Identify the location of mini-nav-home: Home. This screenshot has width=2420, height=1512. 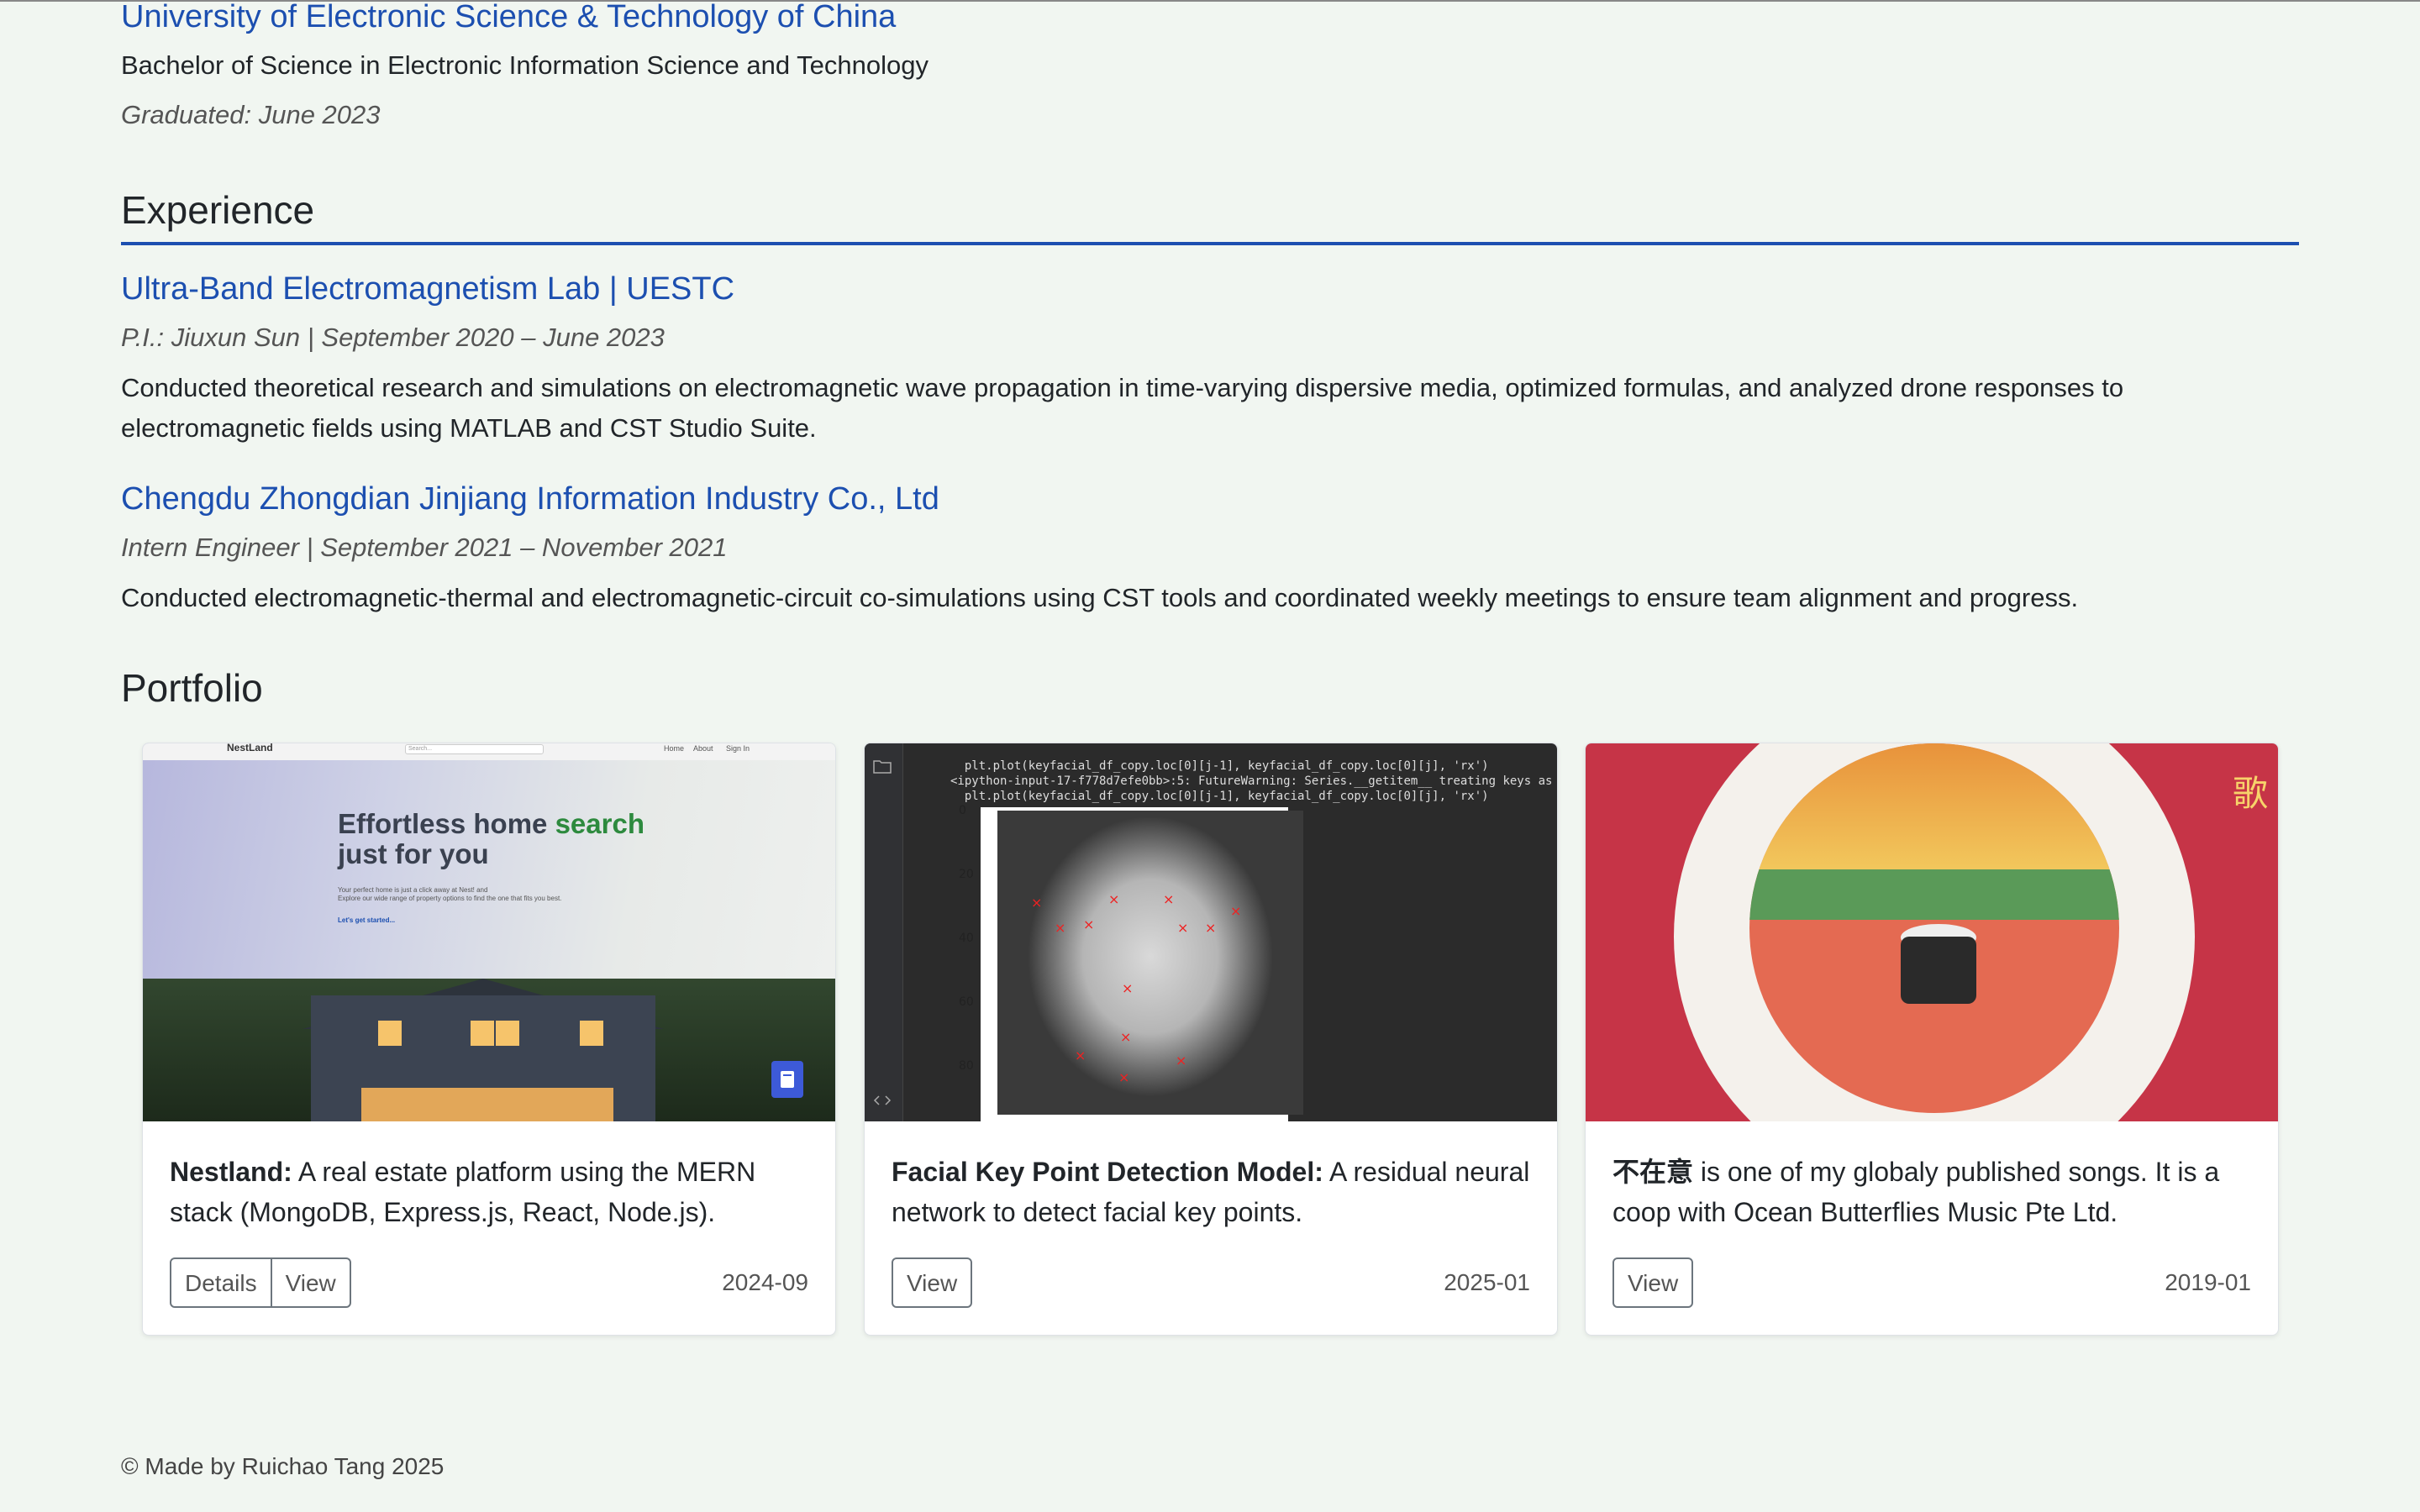
(674, 748).